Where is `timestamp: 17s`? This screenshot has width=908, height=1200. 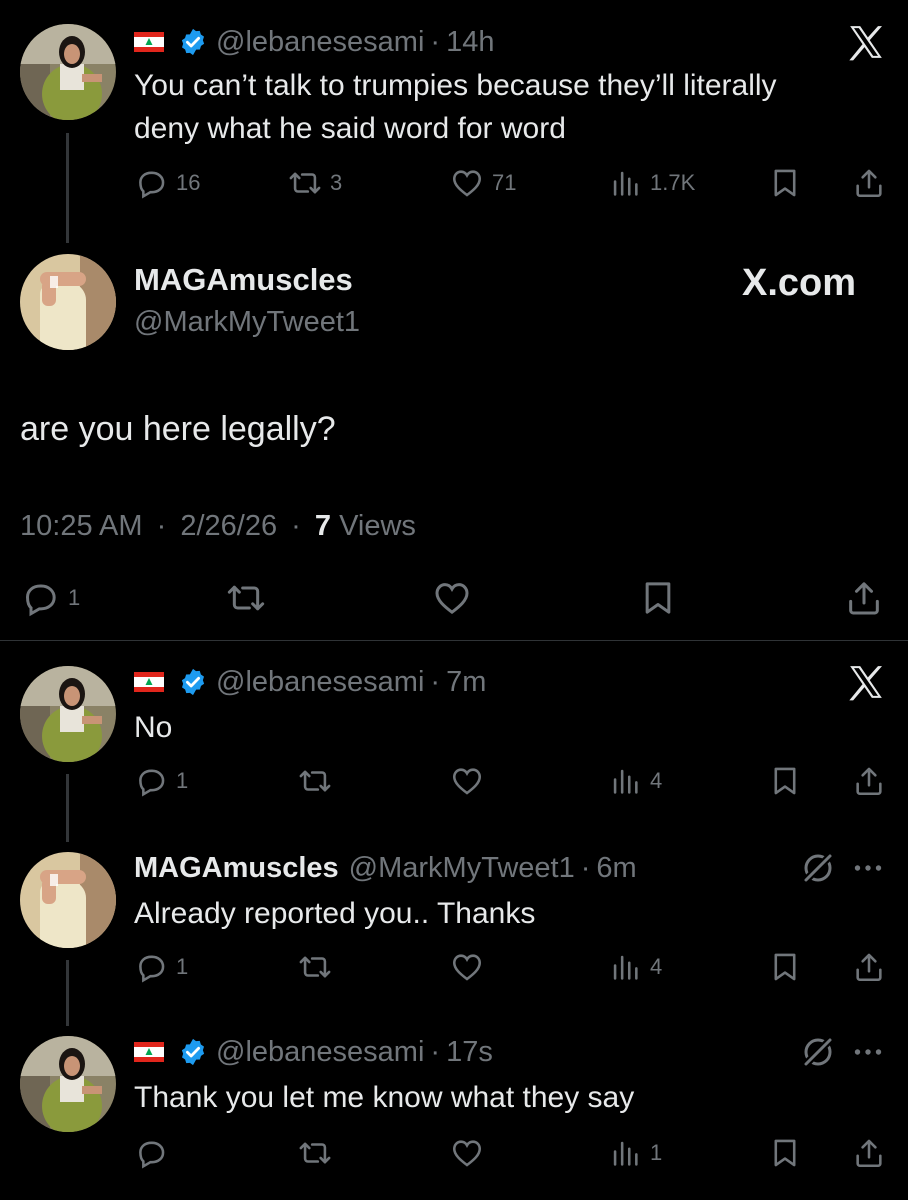
timestamp: 17s is located at coordinates (469, 1052).